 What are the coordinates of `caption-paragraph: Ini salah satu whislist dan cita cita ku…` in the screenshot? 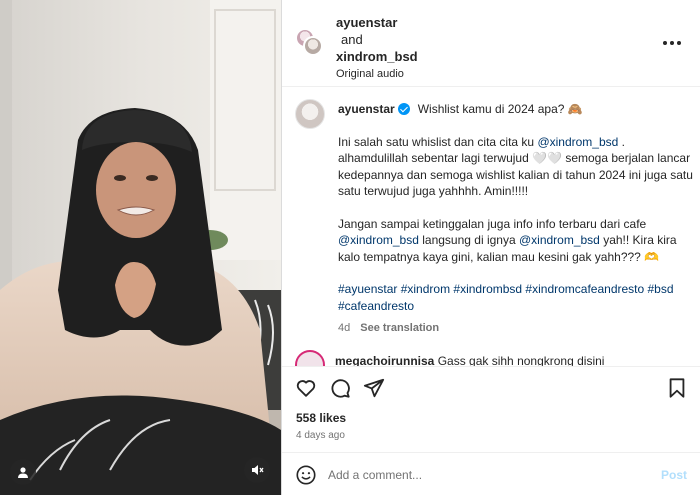 It's located at (515, 167).